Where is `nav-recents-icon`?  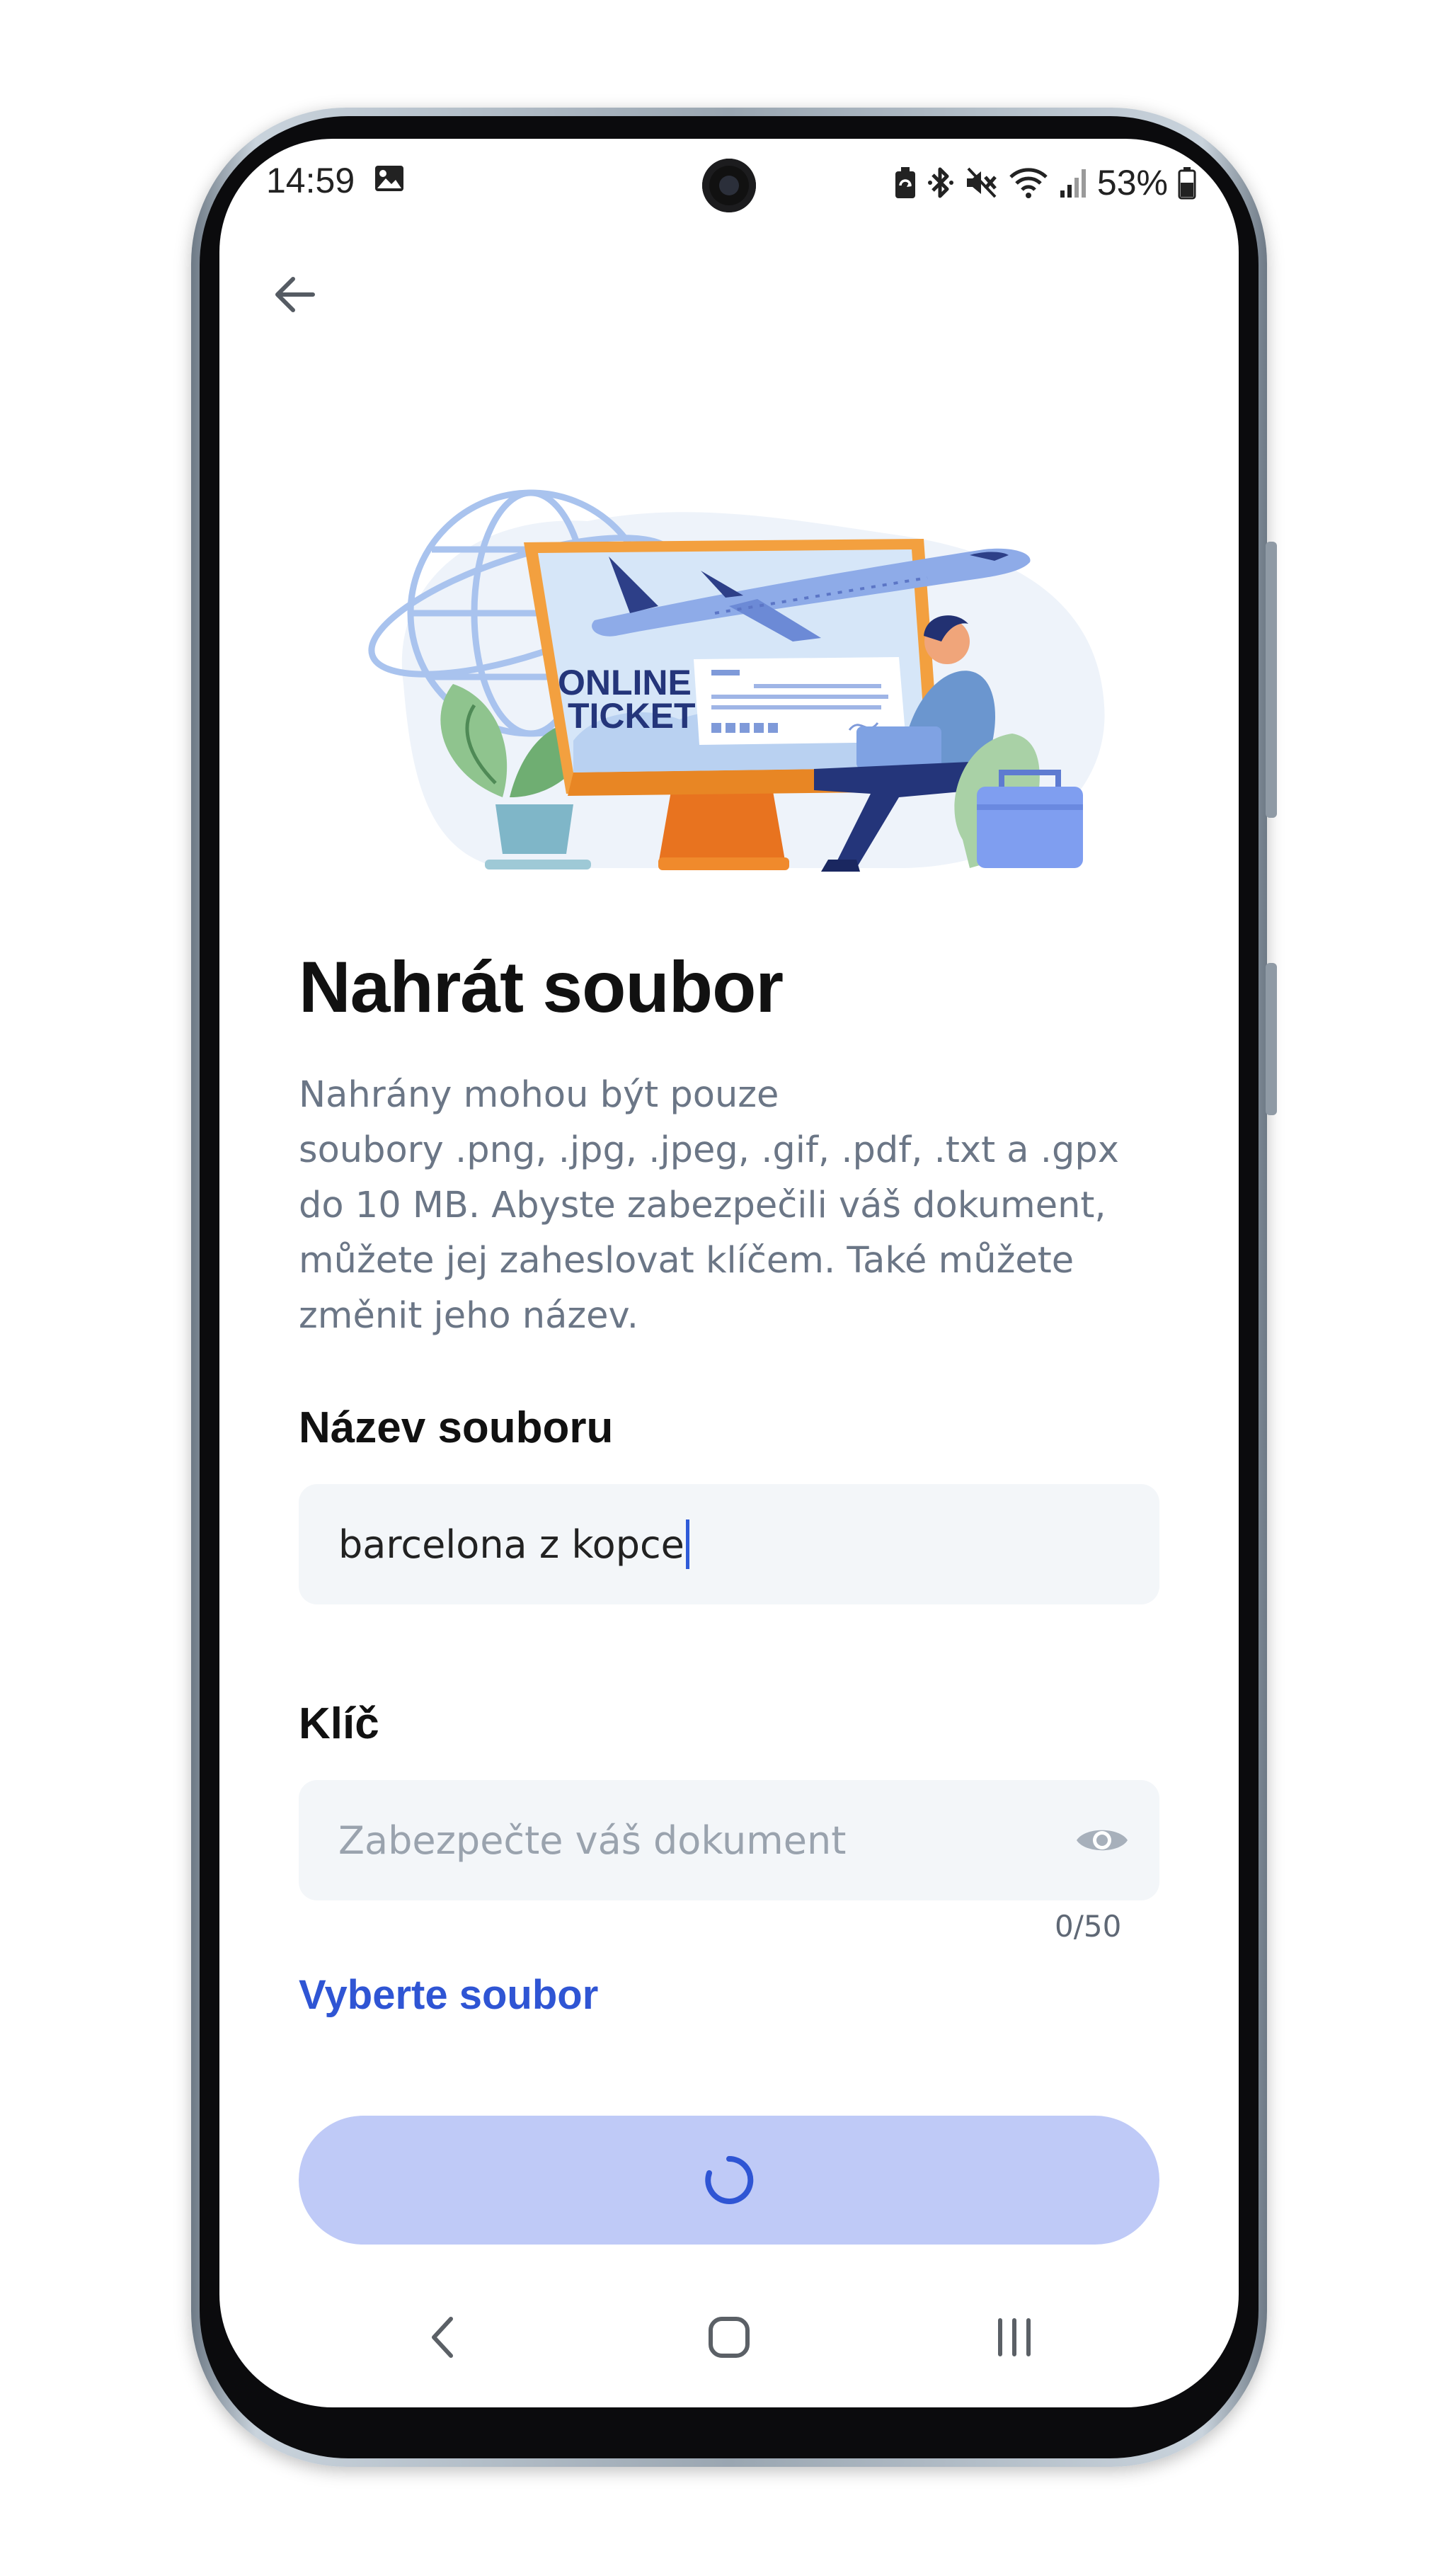 nav-recents-icon is located at coordinates (1015, 2337).